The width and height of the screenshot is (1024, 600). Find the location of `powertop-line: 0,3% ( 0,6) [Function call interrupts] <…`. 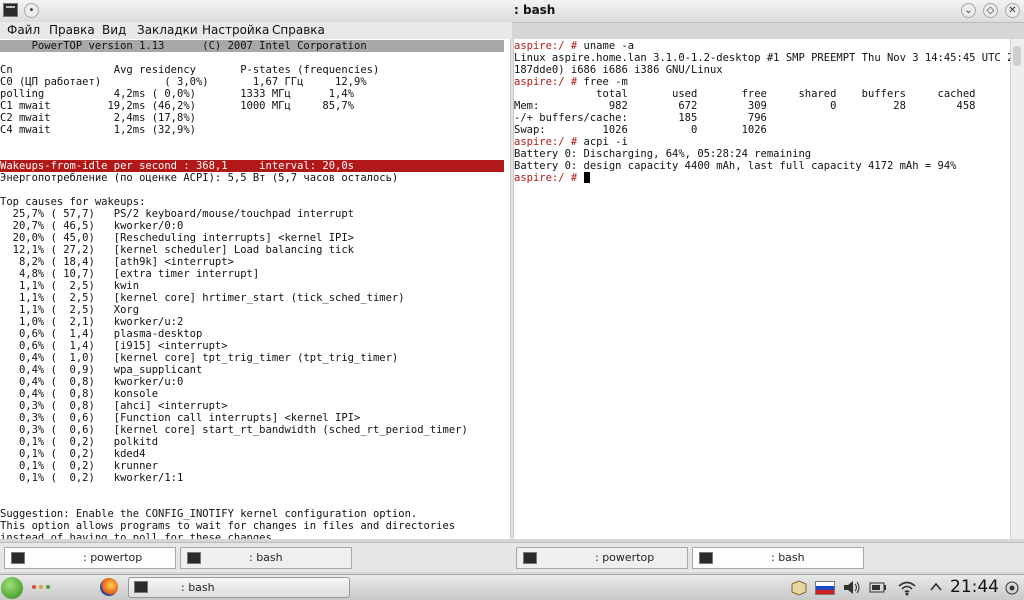

powertop-line: 0,3% ( 0,6) [Function call interrupts] <… is located at coordinates (180, 418).